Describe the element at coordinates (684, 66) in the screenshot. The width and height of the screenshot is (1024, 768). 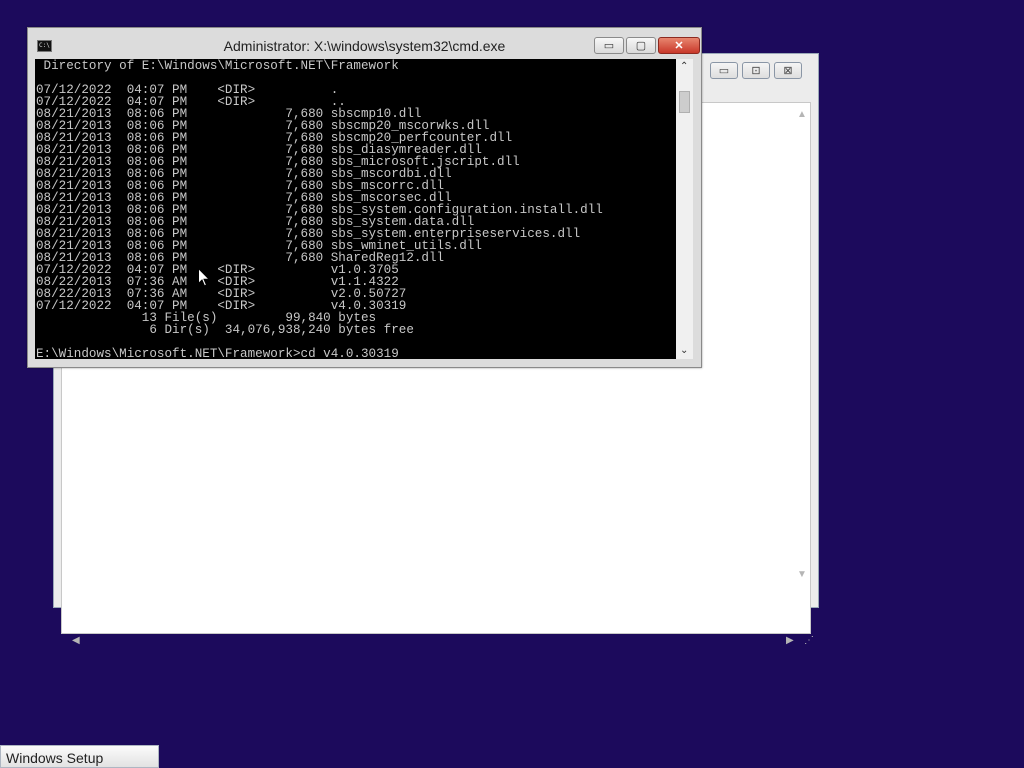
I see `scroll-up-icon: ⌃` at that location.